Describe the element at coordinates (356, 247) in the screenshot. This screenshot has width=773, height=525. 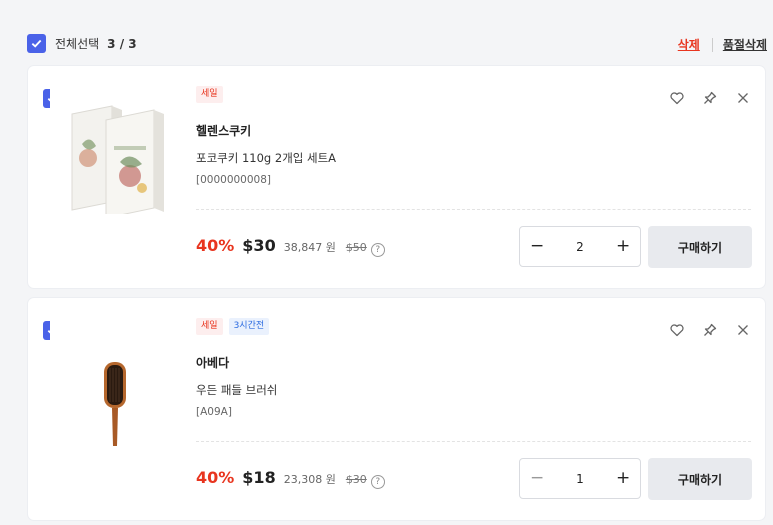
I see `original-price: $50` at that location.